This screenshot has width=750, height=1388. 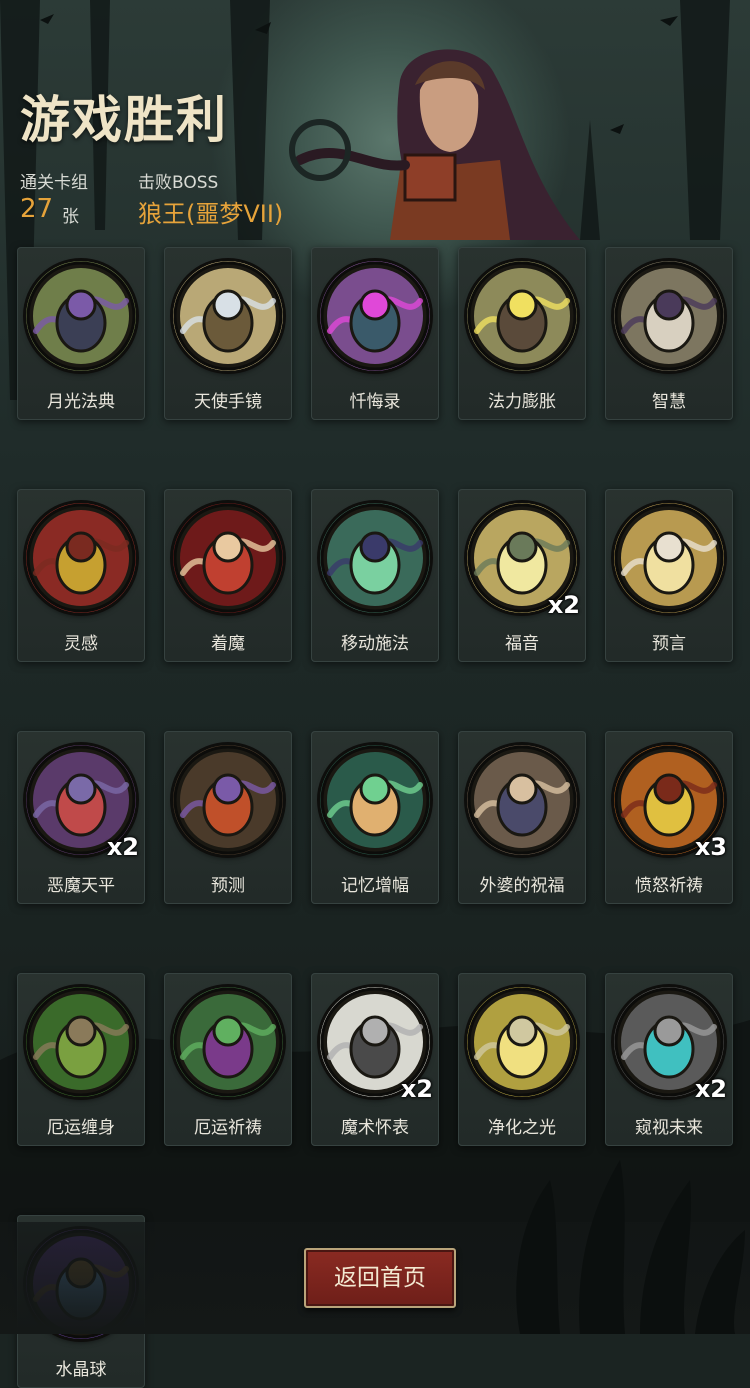 I want to click on card-item: 灵感, so click(x=81, y=575).